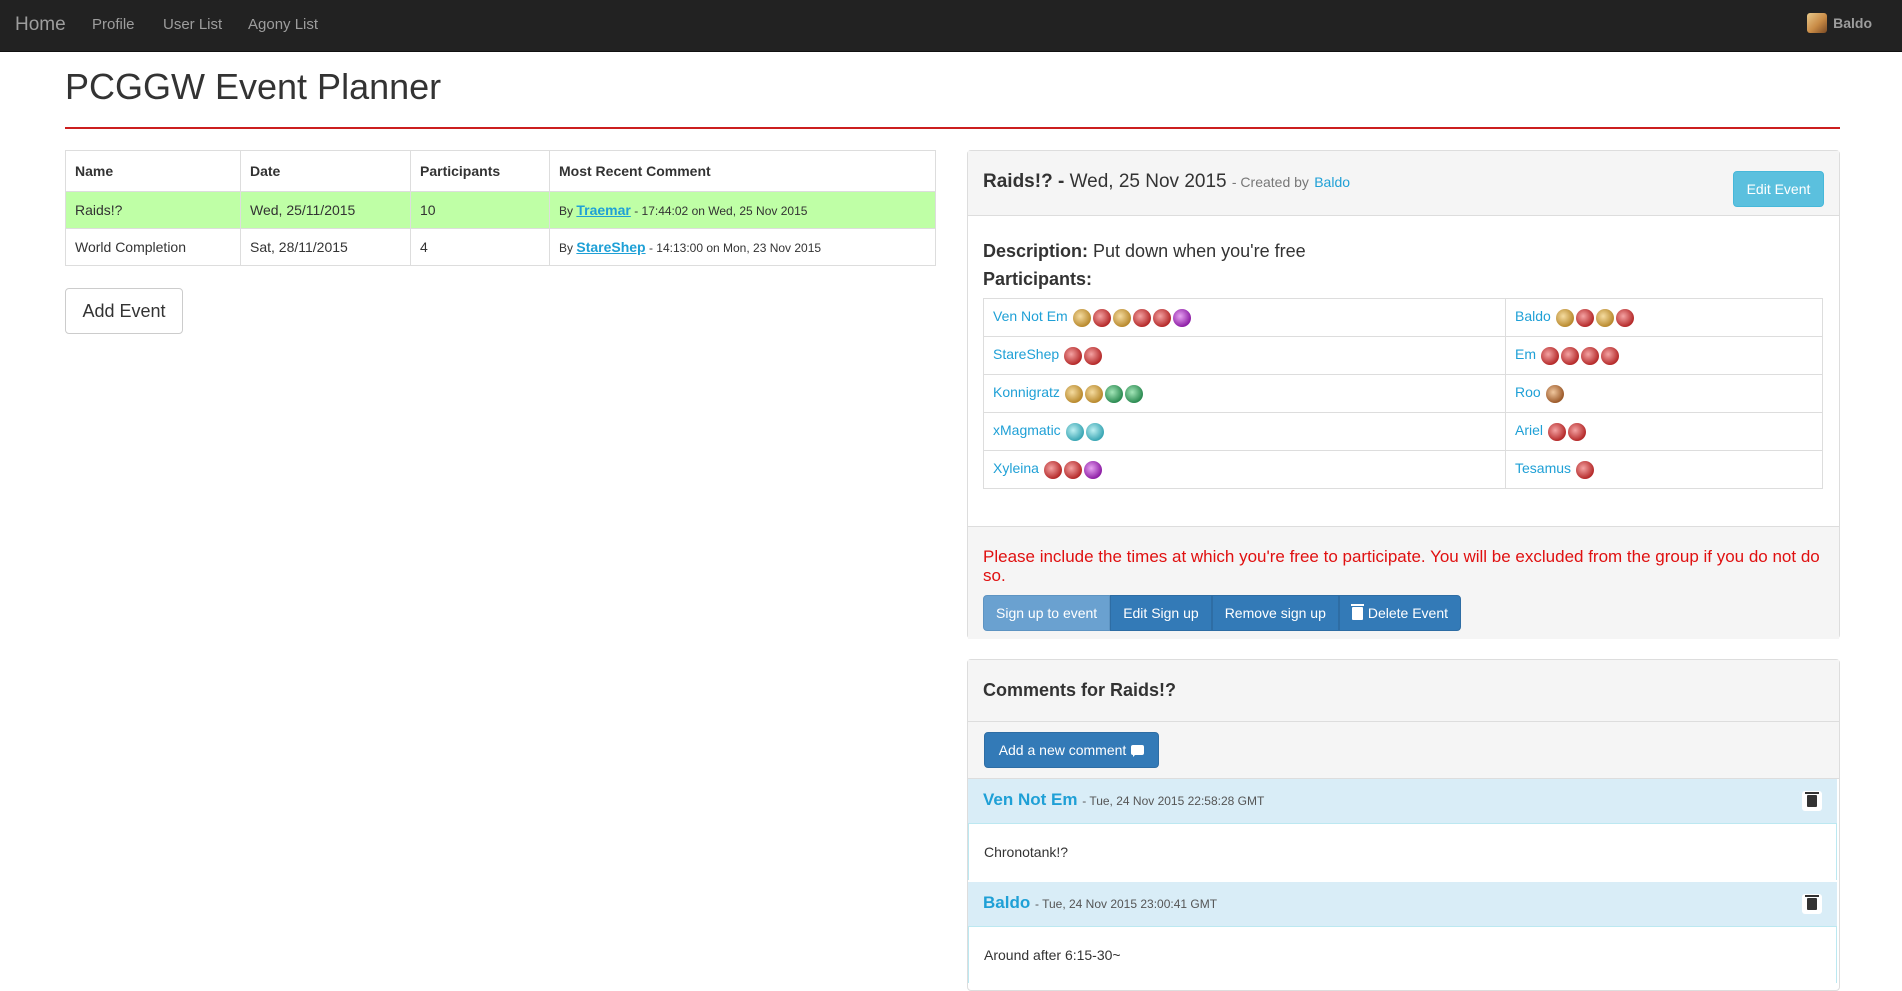 The image size is (1902, 991). What do you see at coordinates (1016, 468) in the screenshot?
I see `participant-name-link: Xyleina` at bounding box center [1016, 468].